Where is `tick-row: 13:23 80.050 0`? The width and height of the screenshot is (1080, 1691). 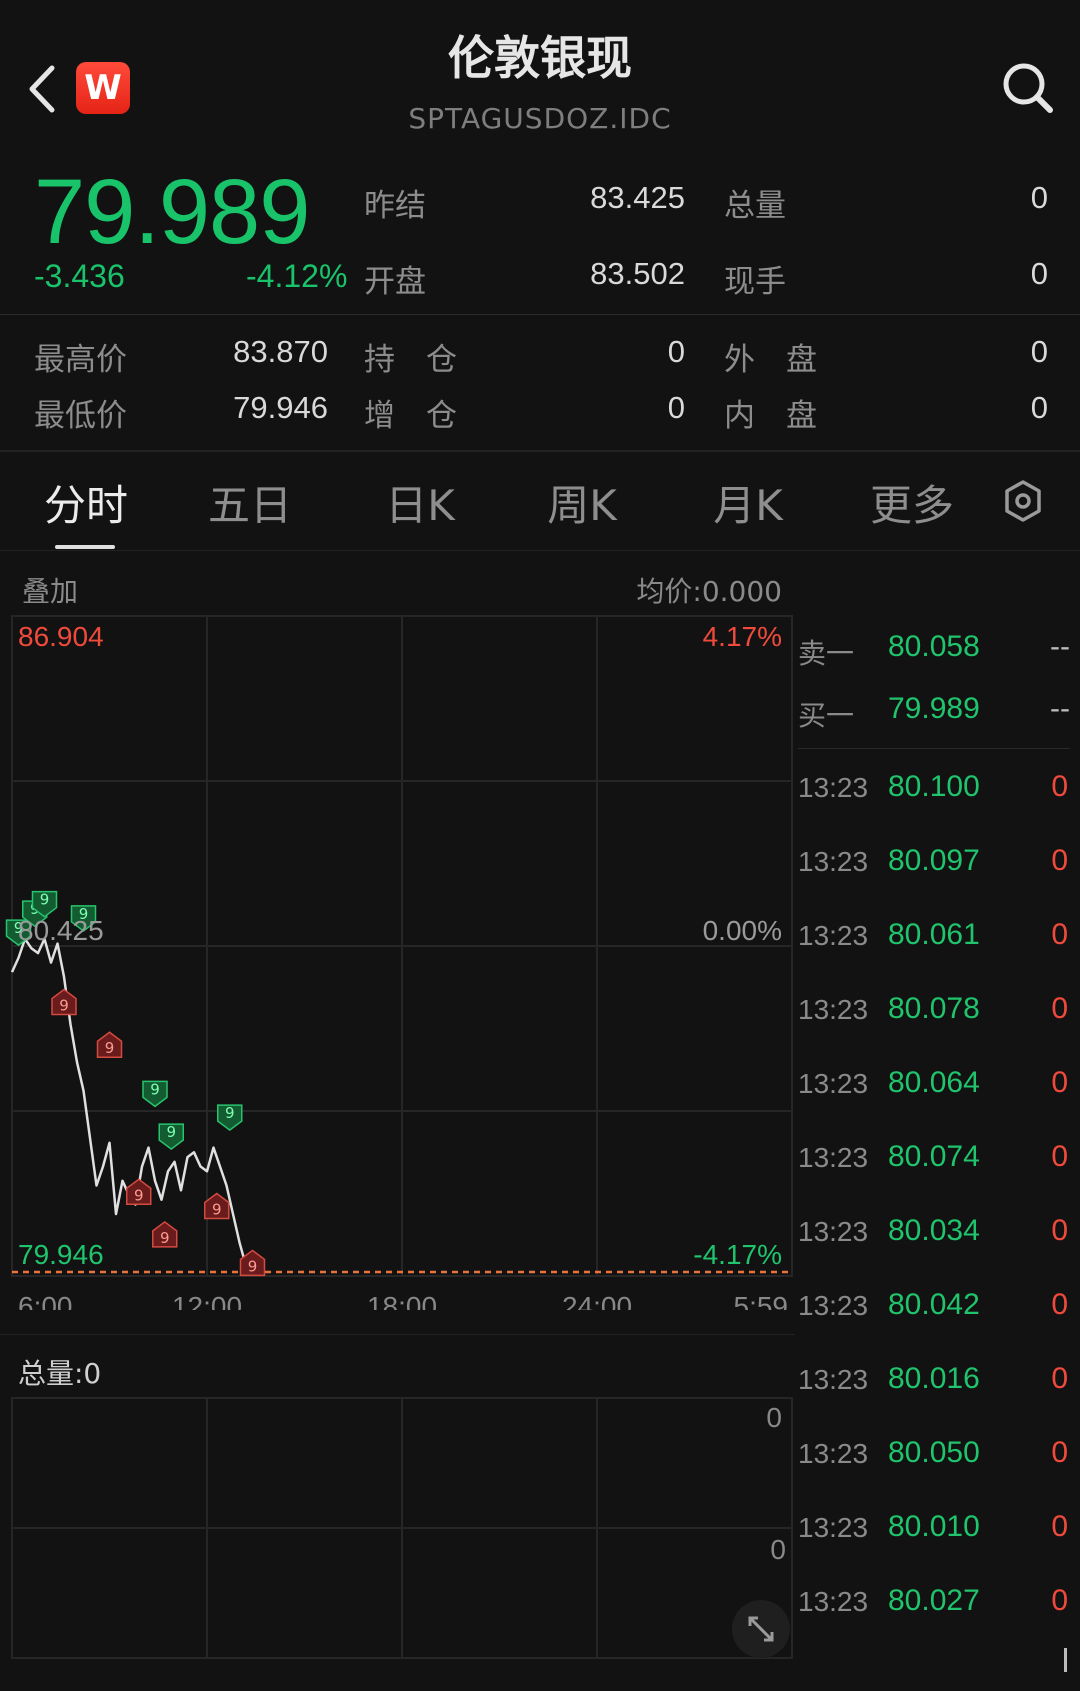 tick-row: 13:23 80.050 0 is located at coordinates (934, 1456).